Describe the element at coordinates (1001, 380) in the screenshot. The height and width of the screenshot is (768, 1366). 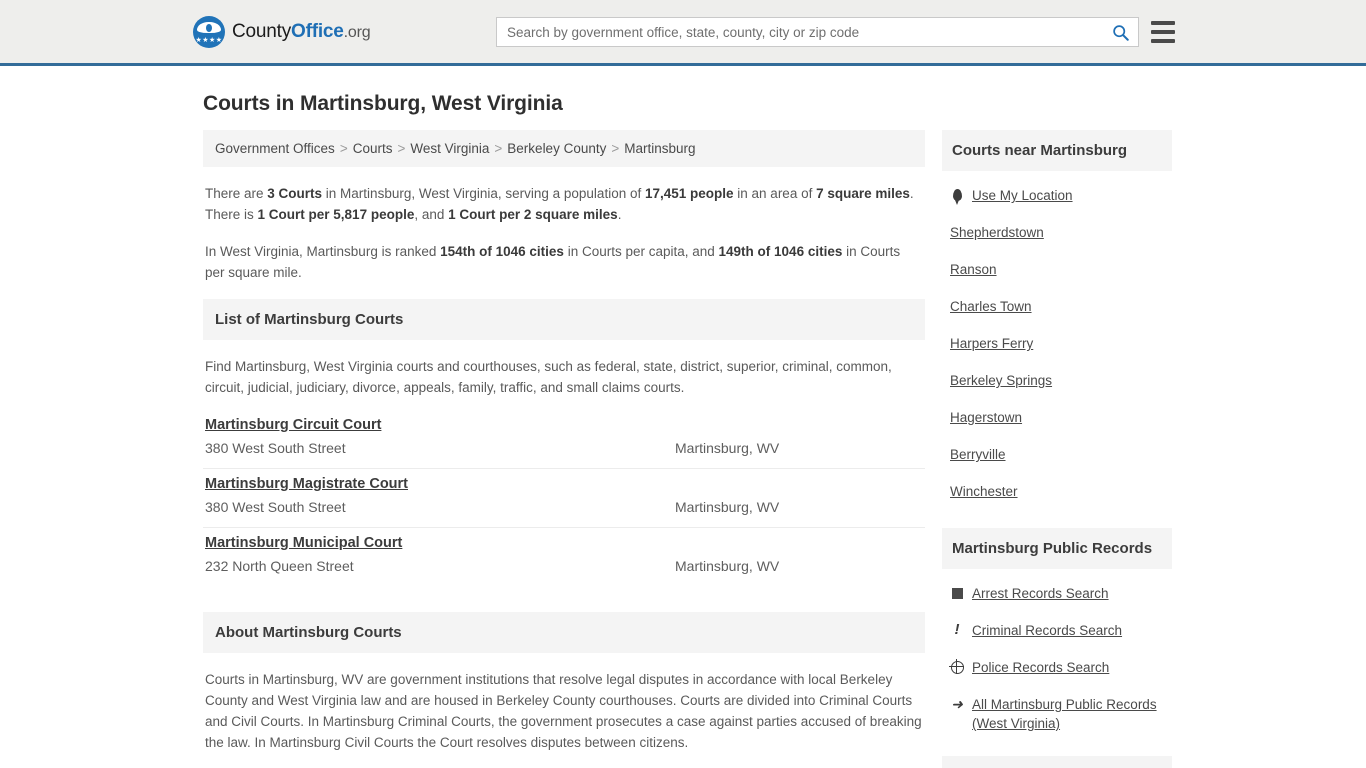
I see `nearby-city-label: Berkeley Springs` at that location.